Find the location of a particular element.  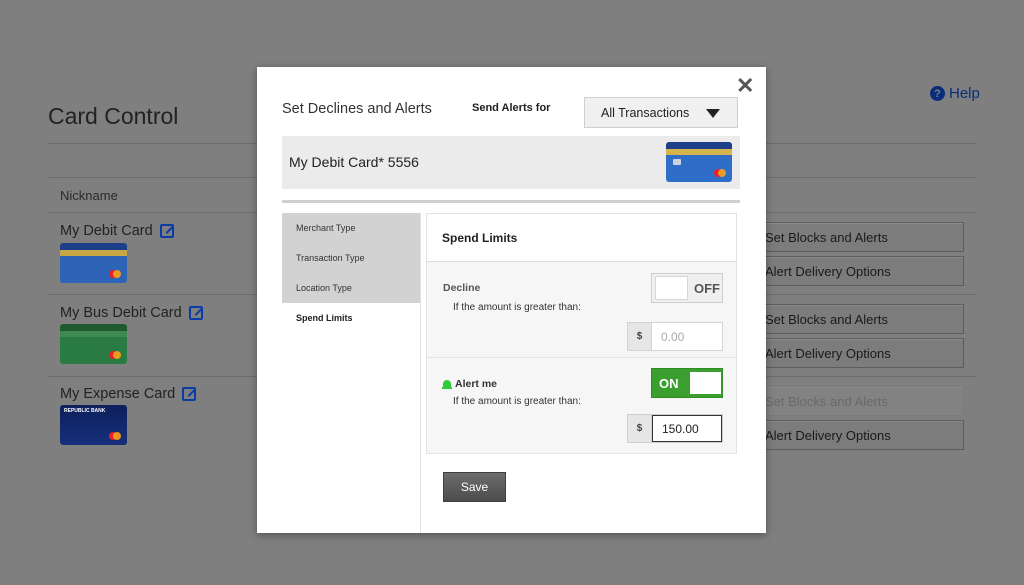

card-thumbnail: REPUBLIC BANK is located at coordinates (93, 425).